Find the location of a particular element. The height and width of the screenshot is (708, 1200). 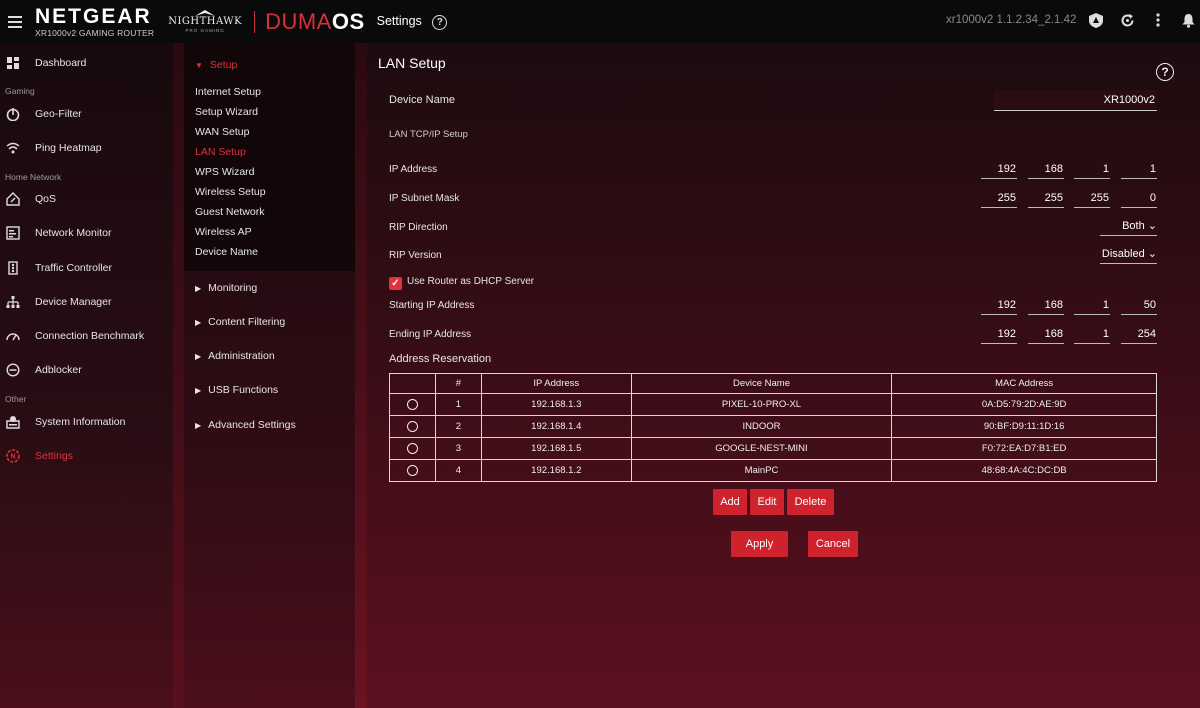

nav-ping-heatmap: Ping Heatmap is located at coordinates (86, 148).